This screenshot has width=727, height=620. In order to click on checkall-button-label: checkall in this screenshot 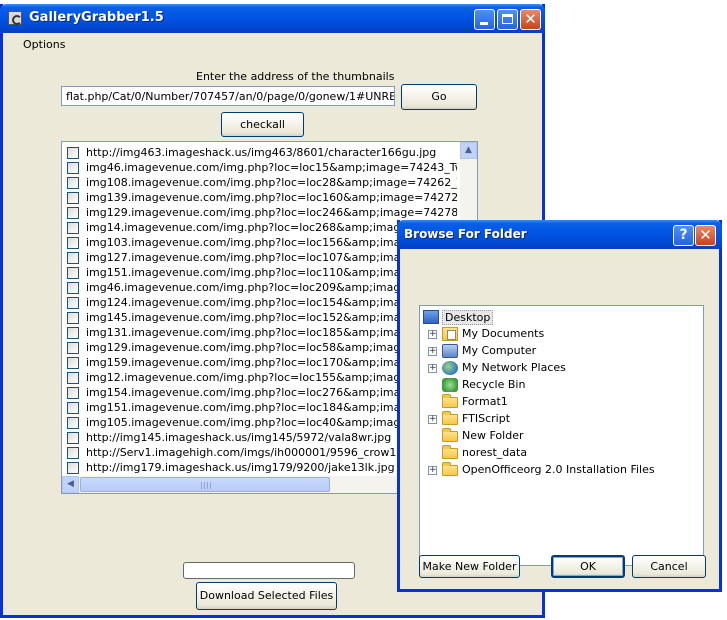, I will do `click(262, 124)`.